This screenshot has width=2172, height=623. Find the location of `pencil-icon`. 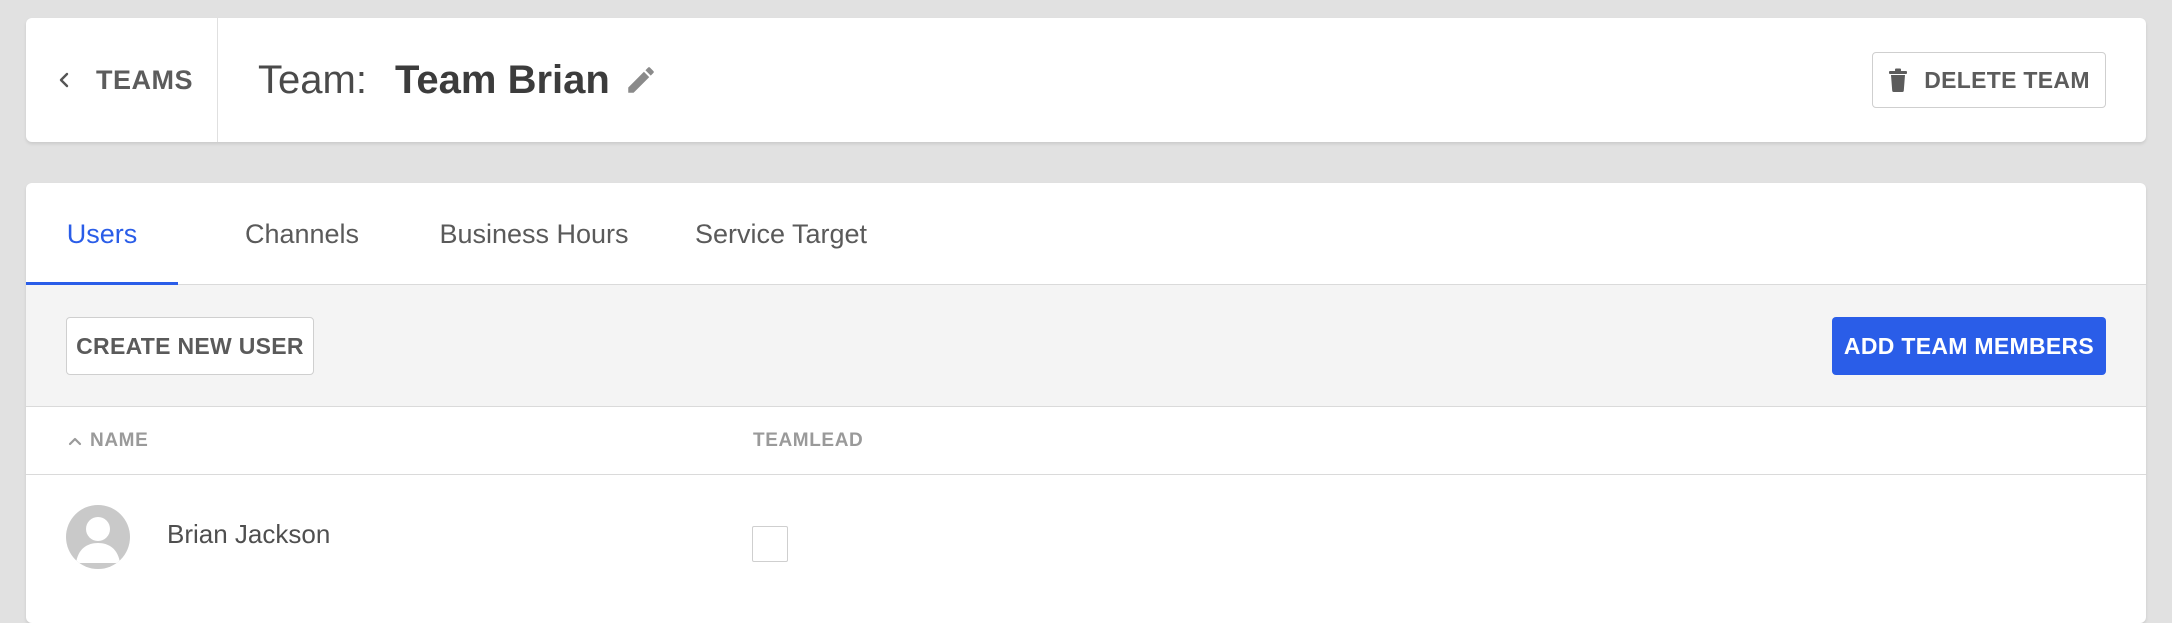

pencil-icon is located at coordinates (641, 80).